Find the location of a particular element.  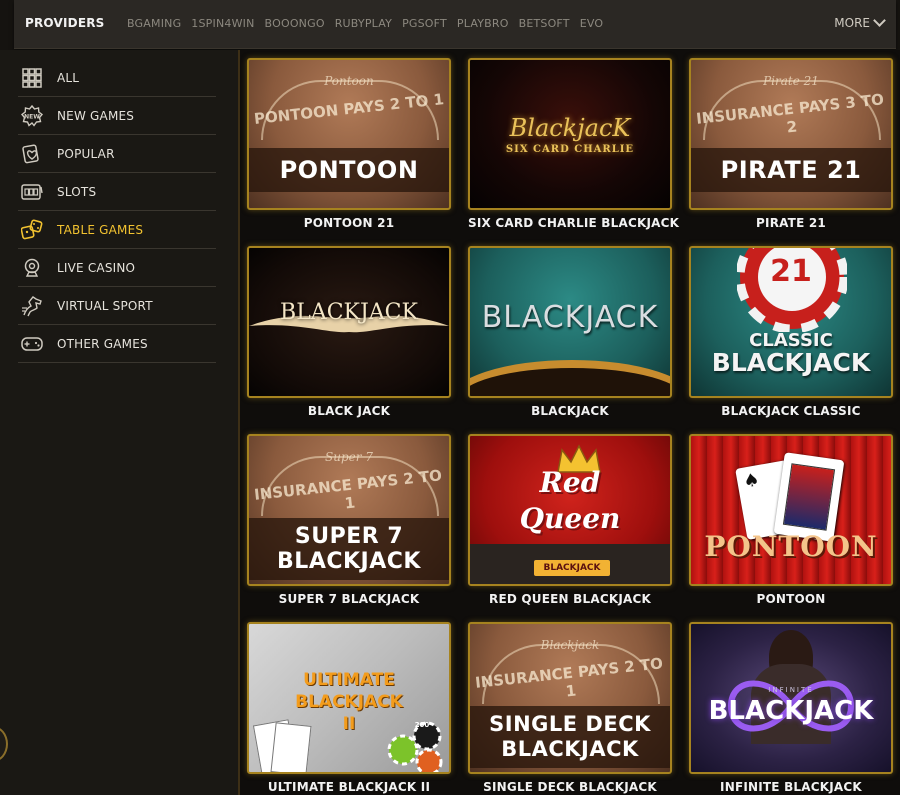

game-card-pontoon: ♠ PONTOON PONTOON is located at coordinates (791, 520).